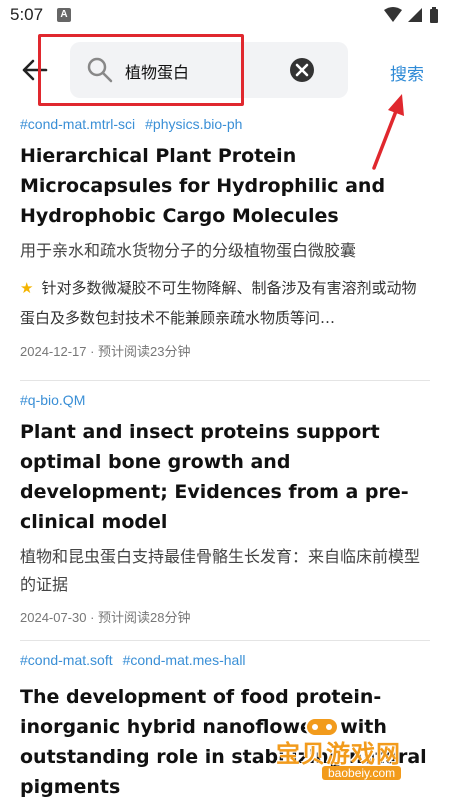 This screenshot has height=800, width=450. I want to click on highlight-annotation-box, so click(141, 70).